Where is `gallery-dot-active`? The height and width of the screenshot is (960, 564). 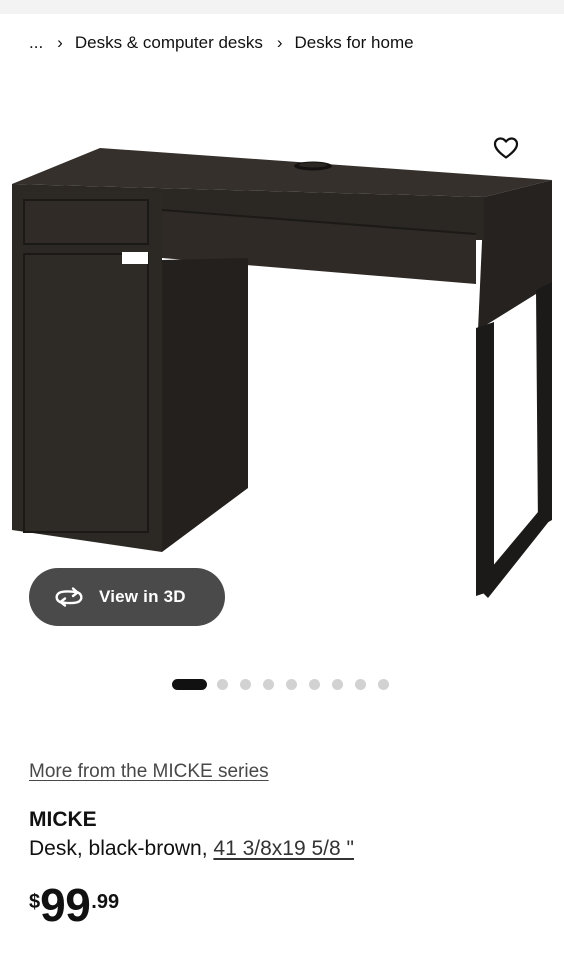
gallery-dot-active is located at coordinates (189, 684).